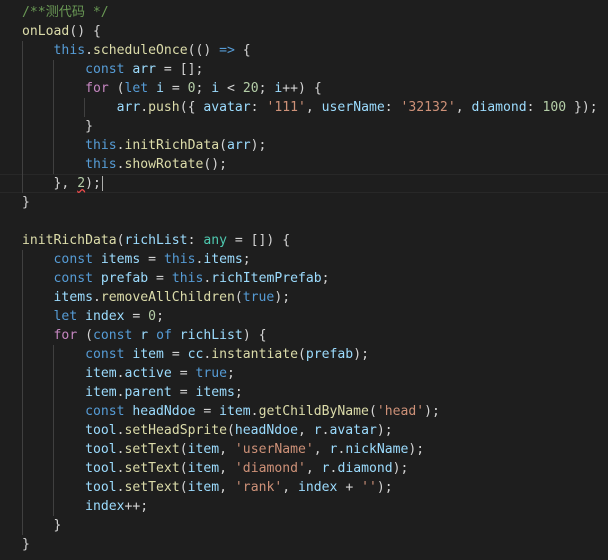 The width and height of the screenshot is (608, 560). I want to click on current-code-line: }, 2);, so click(304, 183).